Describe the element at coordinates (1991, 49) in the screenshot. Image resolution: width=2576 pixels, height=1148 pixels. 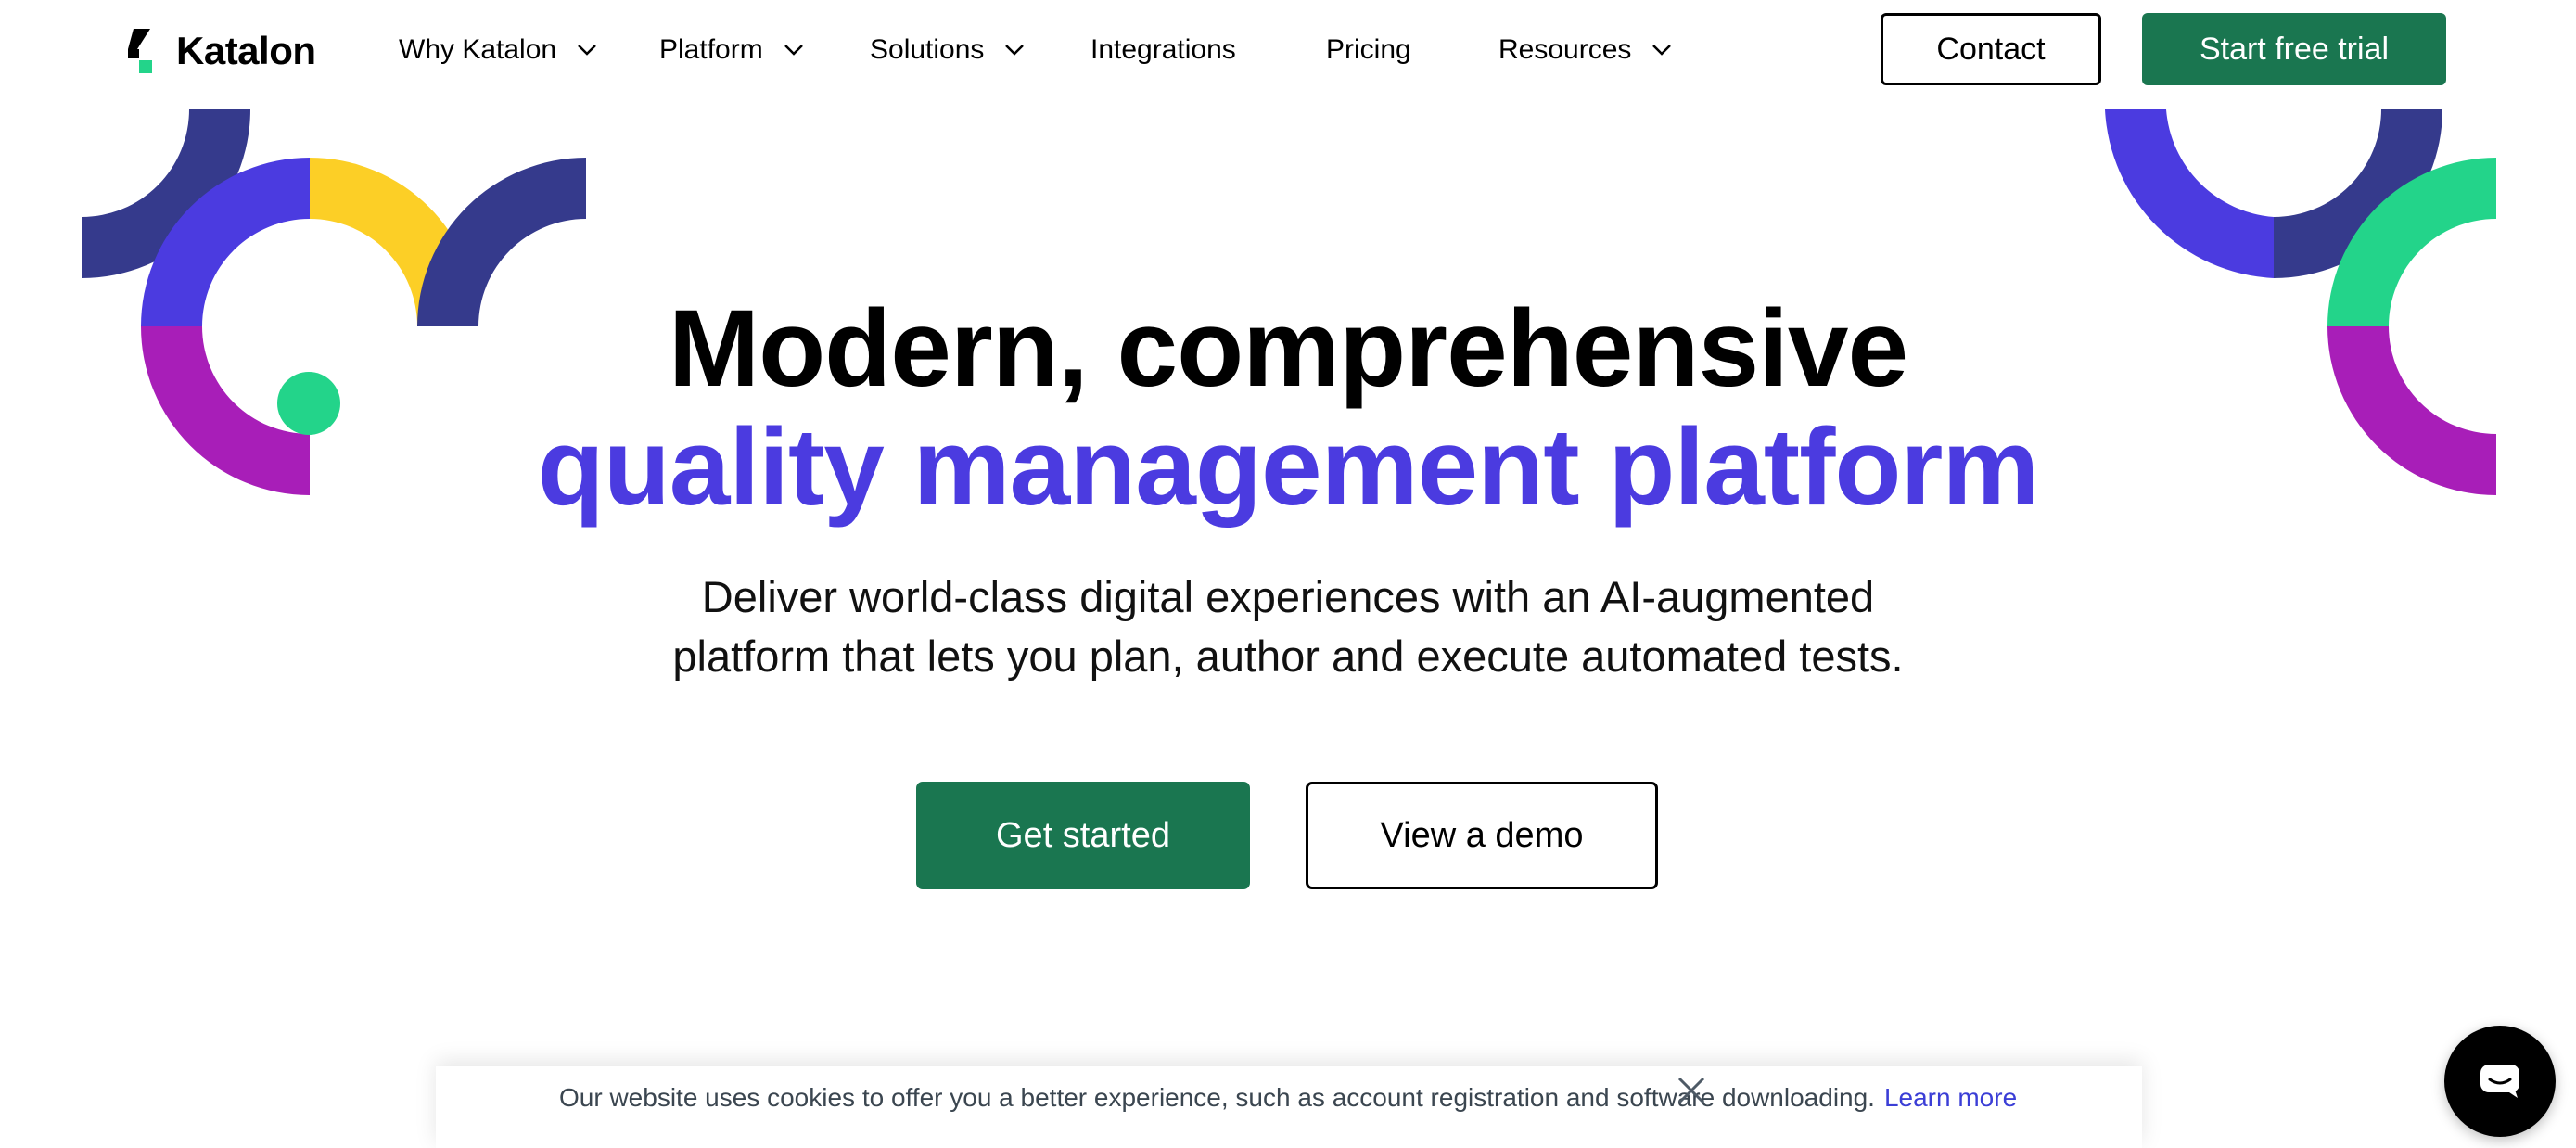
I see `contact-button: Contact` at that location.